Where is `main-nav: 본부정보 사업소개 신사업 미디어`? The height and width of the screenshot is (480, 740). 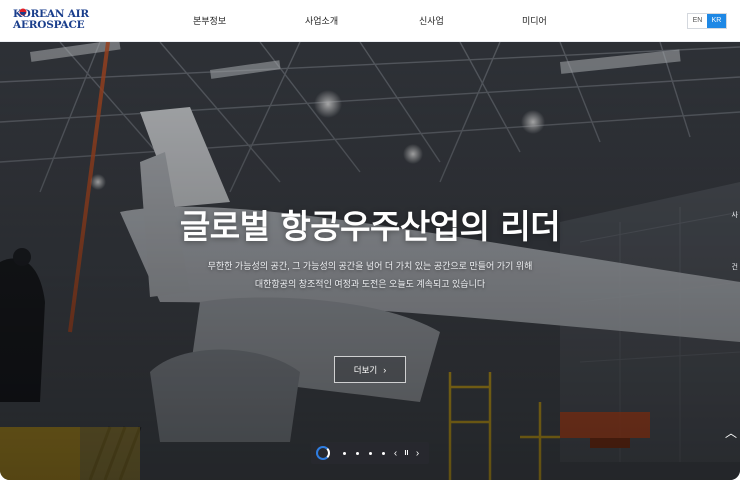
main-nav: 본부정보 사업소개 신사업 미디어 is located at coordinates (370, 21).